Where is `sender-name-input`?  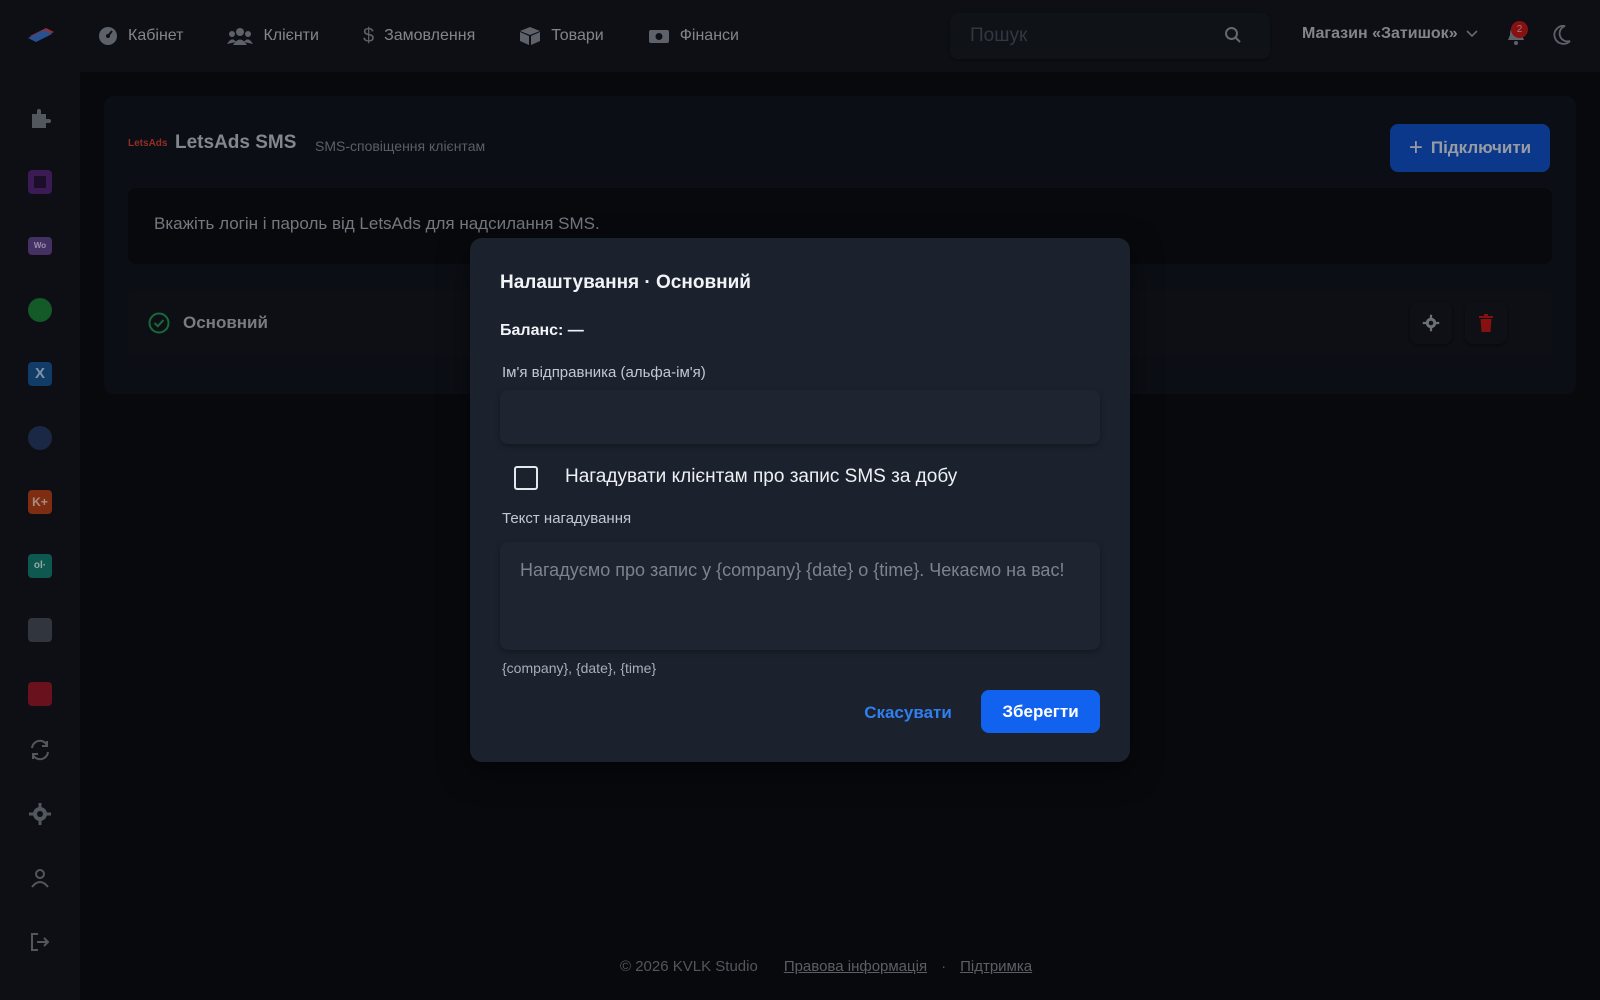 sender-name-input is located at coordinates (800, 417).